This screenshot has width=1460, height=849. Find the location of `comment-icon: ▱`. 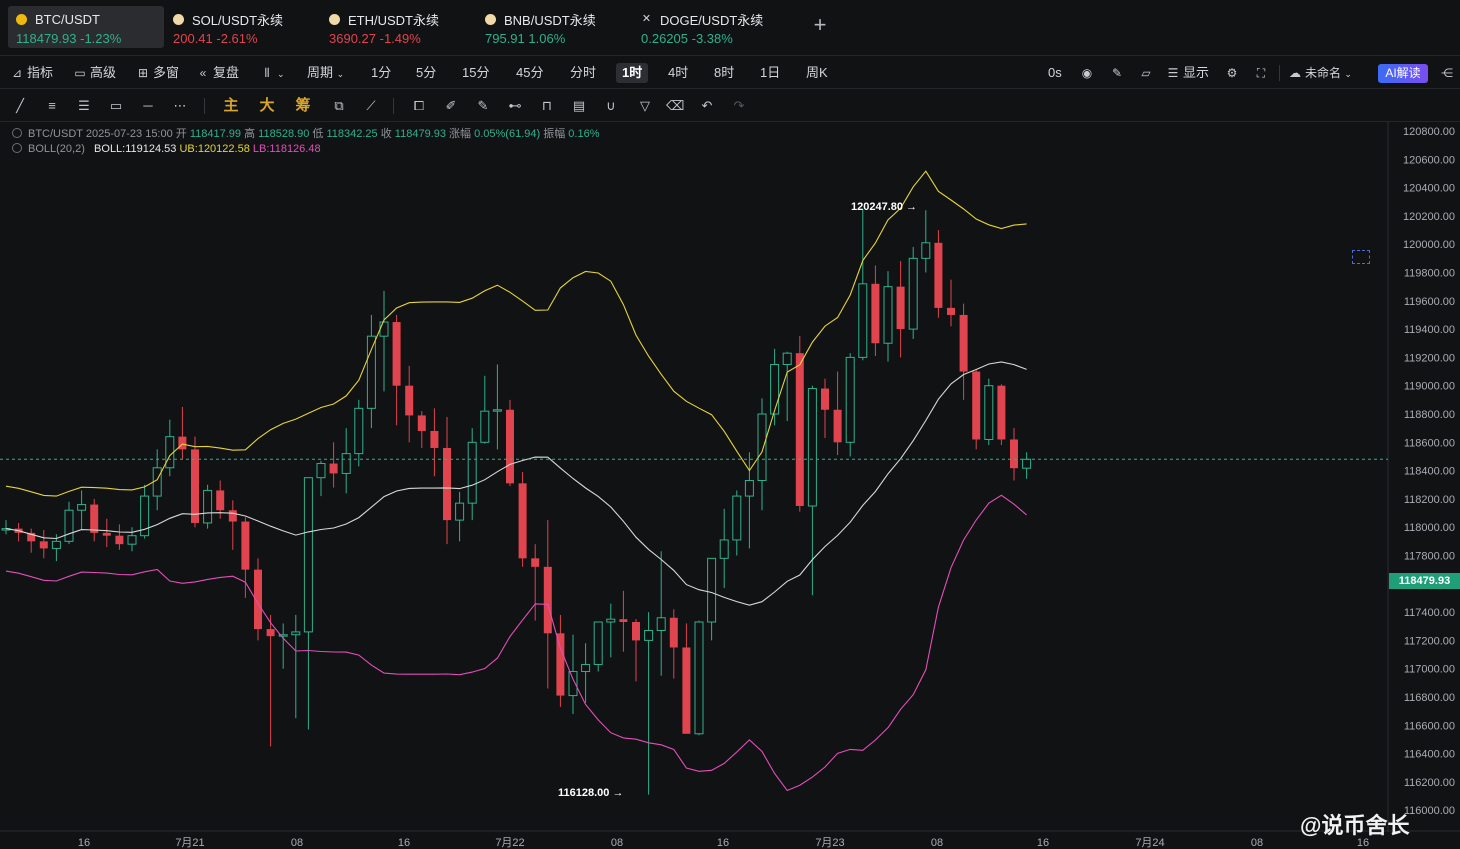

comment-icon: ▱ is located at coordinates (1147, 73).